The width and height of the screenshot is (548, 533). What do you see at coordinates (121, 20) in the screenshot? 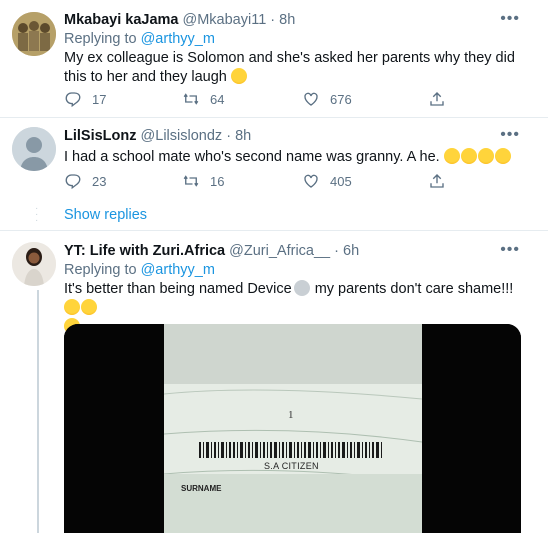
I see `display-name: Mkabayi kaJama` at bounding box center [121, 20].